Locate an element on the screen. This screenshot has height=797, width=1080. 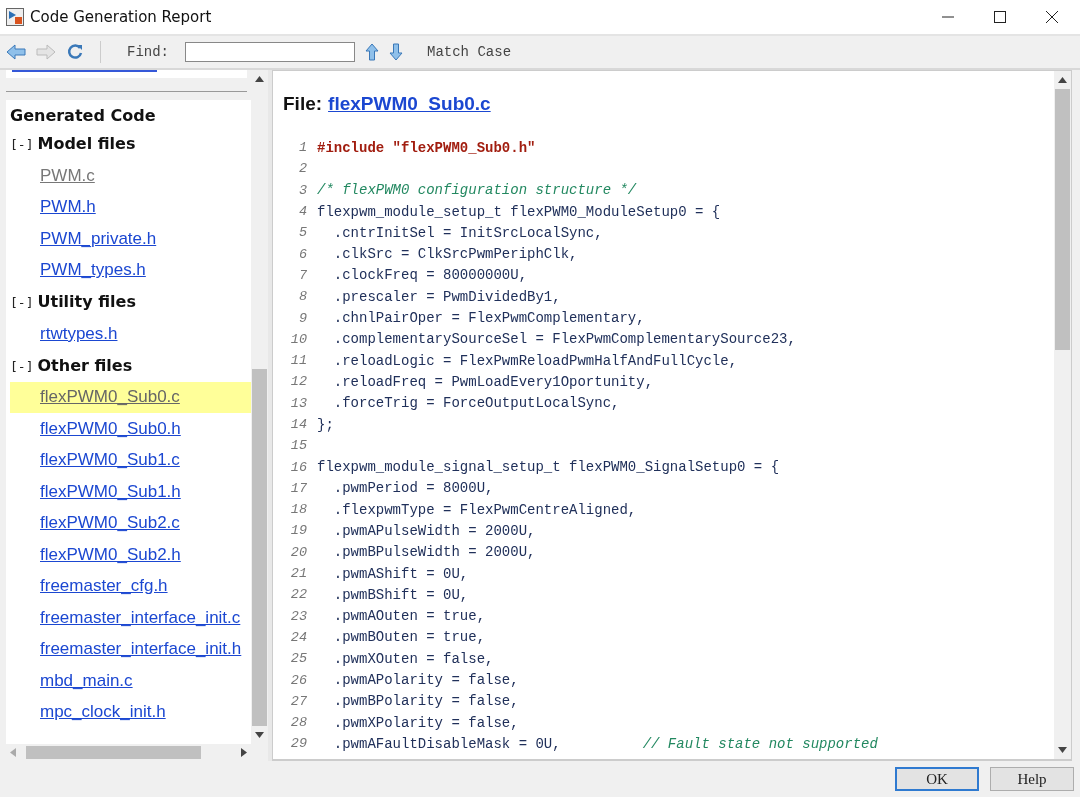
file-label: File: is located at coordinates (303, 104).